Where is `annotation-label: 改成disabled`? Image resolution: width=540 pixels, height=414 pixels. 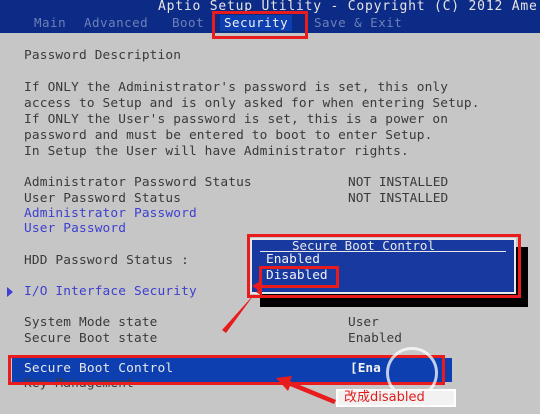 annotation-label: 改成disabled is located at coordinates (396, 398).